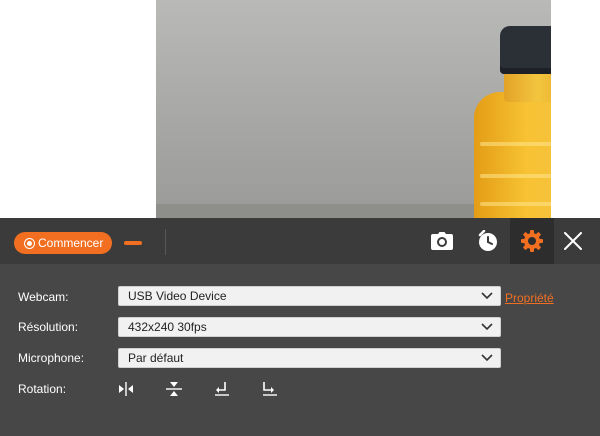 This screenshot has height=436, width=600. Describe the element at coordinates (29, 243) in the screenshot. I see `record-icon` at that location.